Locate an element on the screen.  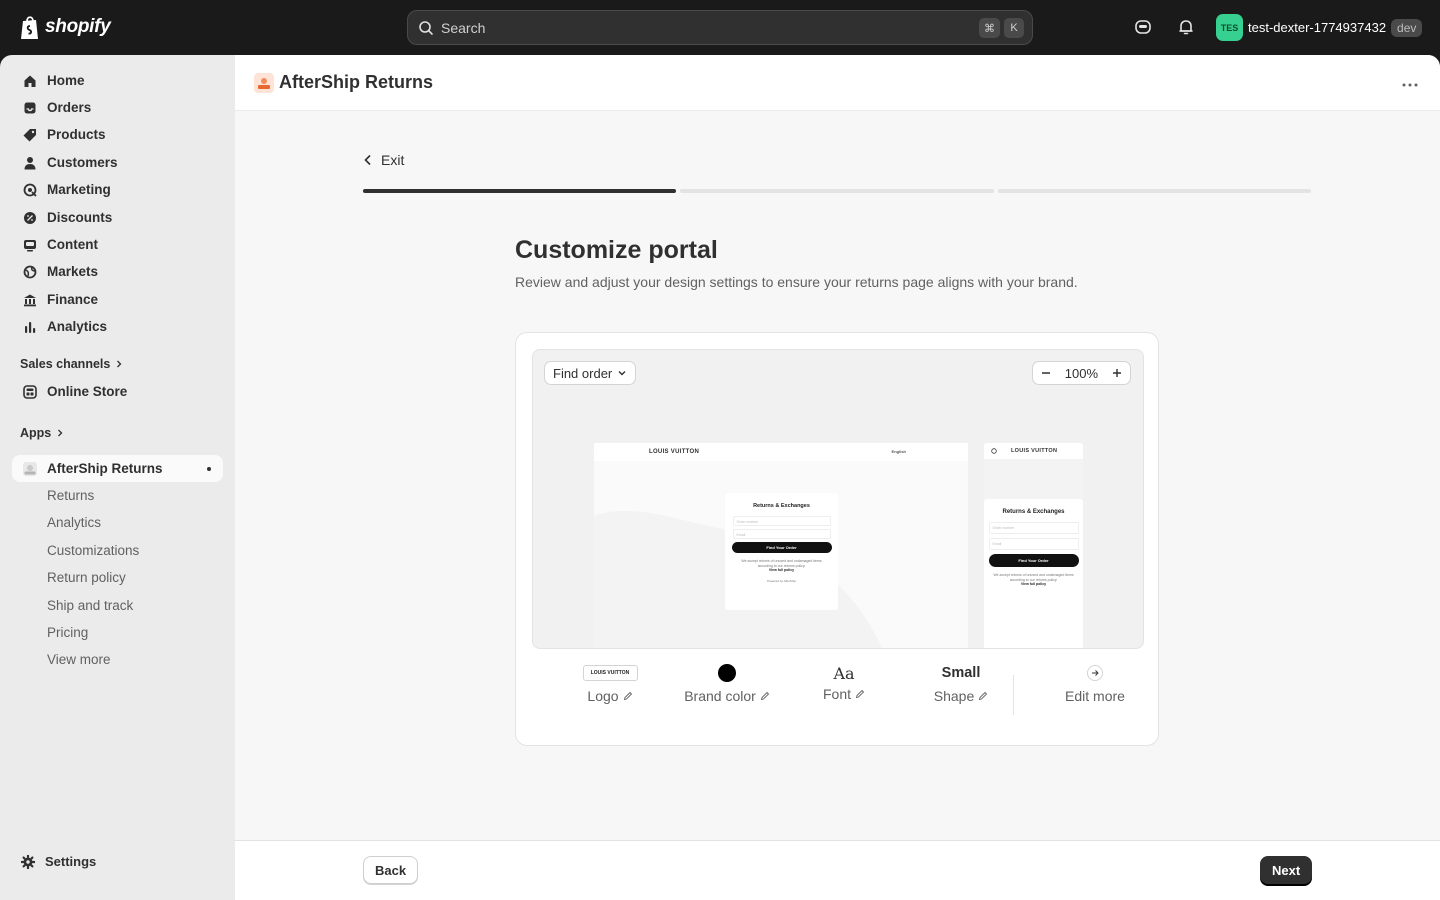
sidebar-item-home: Home is located at coordinates (117, 80).